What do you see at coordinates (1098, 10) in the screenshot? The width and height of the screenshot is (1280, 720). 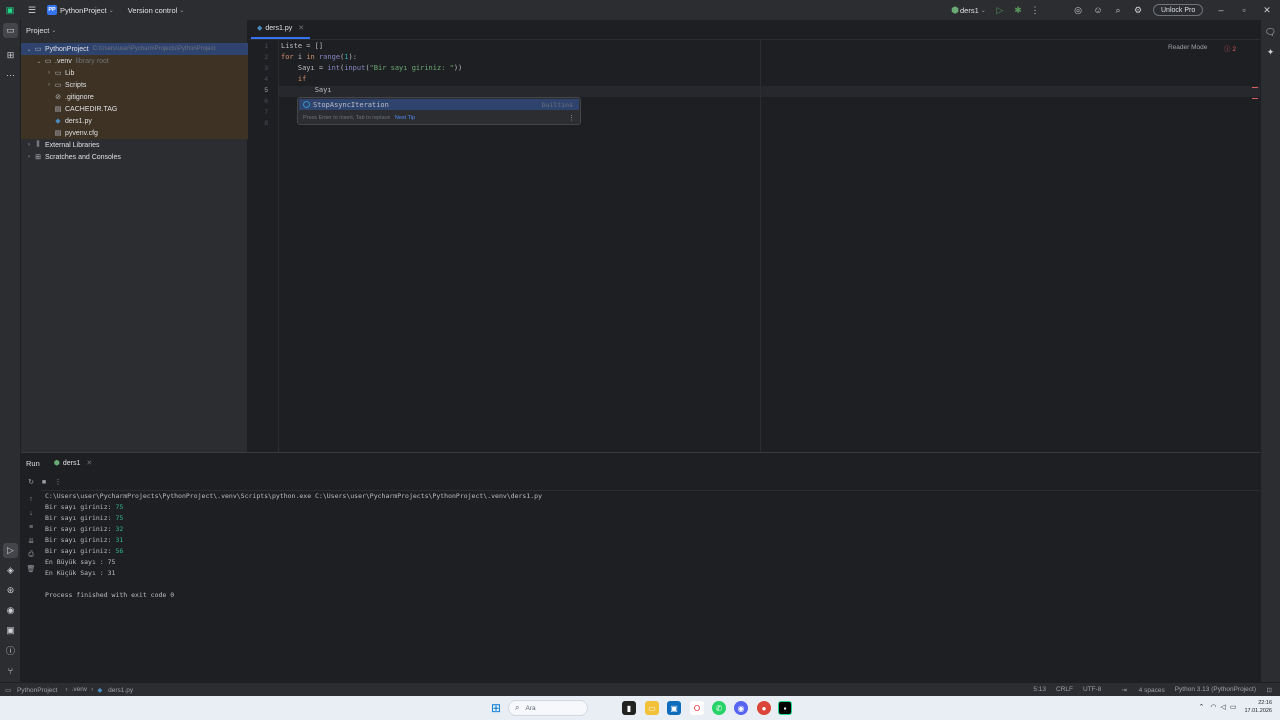 I see `account-icon: ☺` at bounding box center [1098, 10].